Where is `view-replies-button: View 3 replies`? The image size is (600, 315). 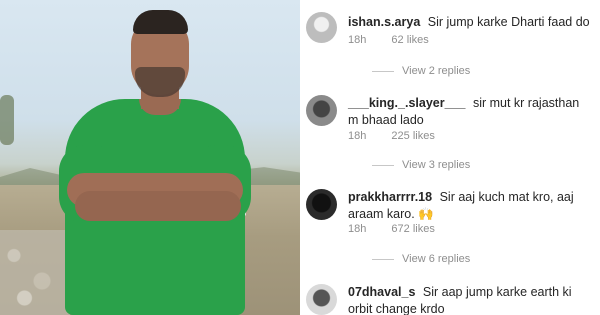 view-replies-button: View 3 replies is located at coordinates (421, 165).